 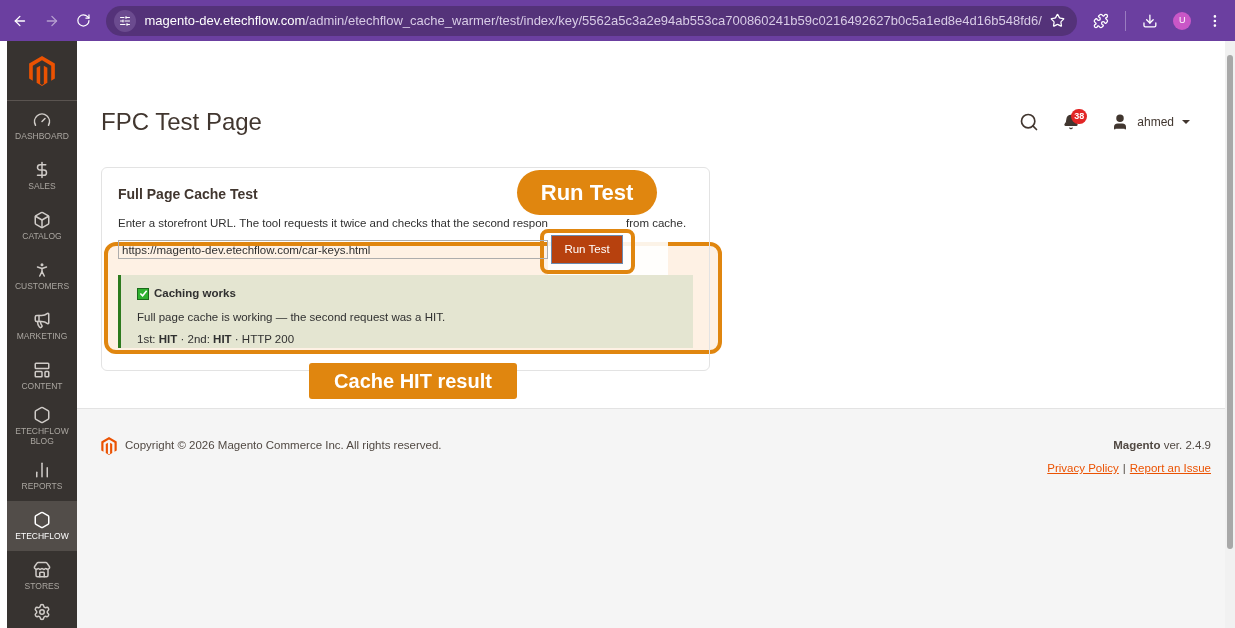 What do you see at coordinates (283, 445) in the screenshot?
I see `copyright-text: Copyright © 2026 Magento Commerce Inc. All rights reserved.` at bounding box center [283, 445].